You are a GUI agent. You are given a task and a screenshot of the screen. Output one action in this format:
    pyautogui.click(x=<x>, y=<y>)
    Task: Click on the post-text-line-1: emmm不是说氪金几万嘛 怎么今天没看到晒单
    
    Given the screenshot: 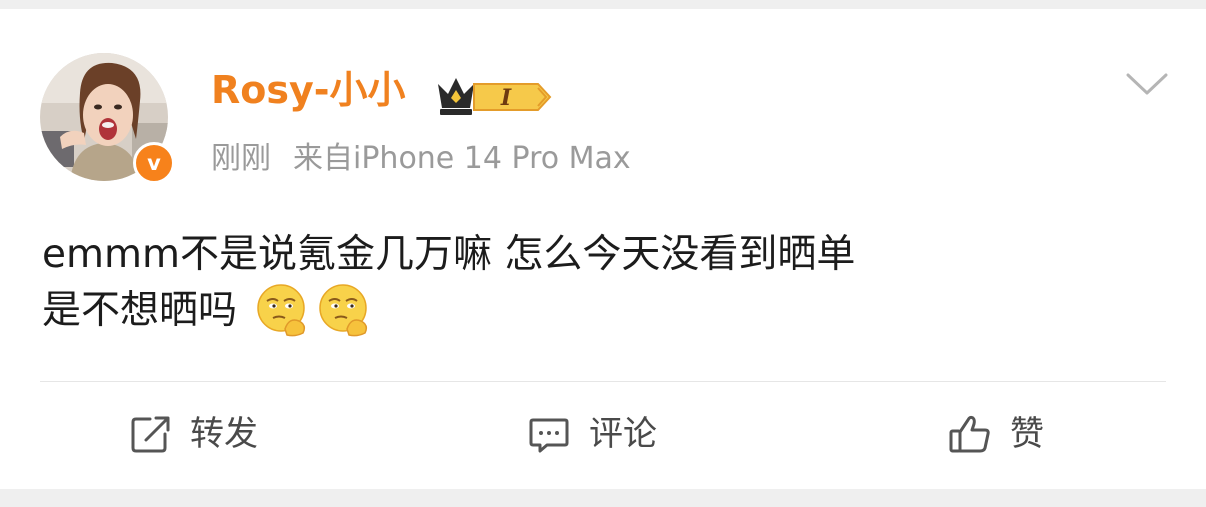 What is the action you would take?
    pyautogui.click(x=449, y=254)
    